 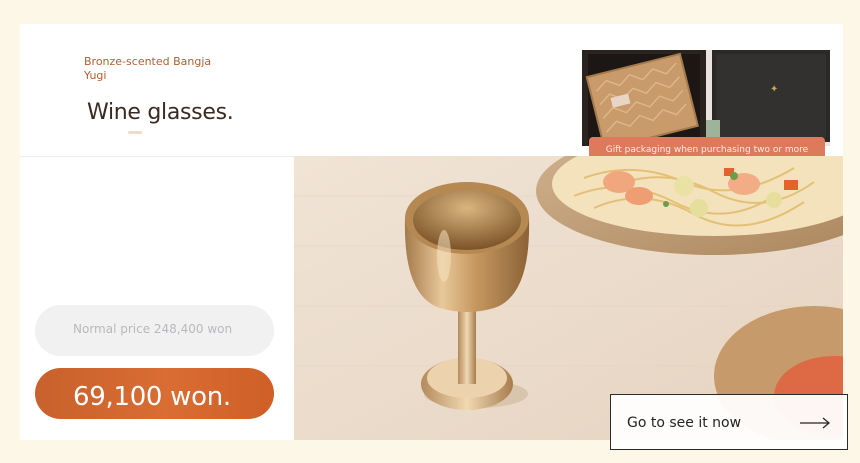 What do you see at coordinates (148, 68) in the screenshot?
I see `brand-name: Bronze-scented Bangja Yugi` at bounding box center [148, 68].